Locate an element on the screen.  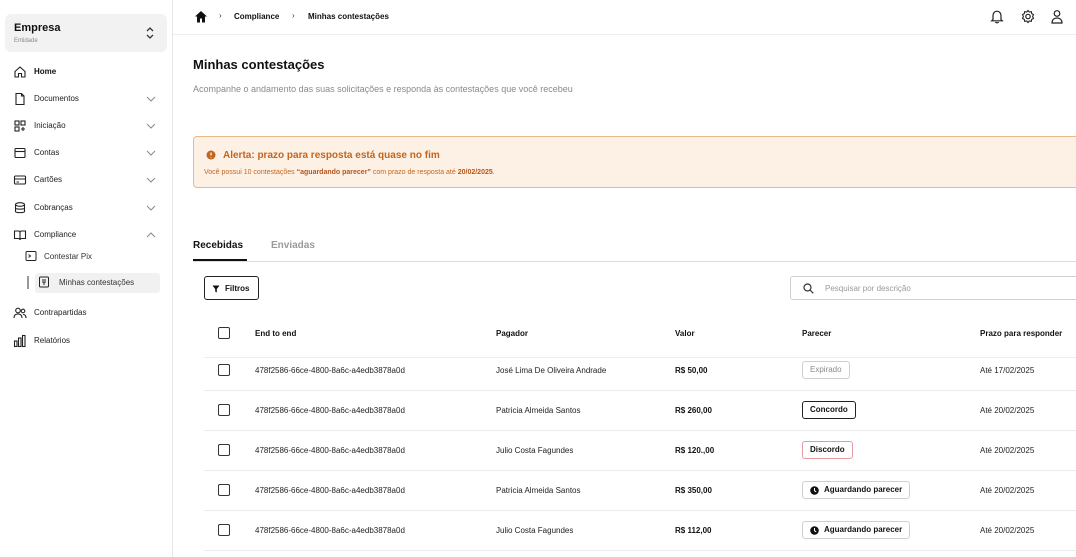
column-header-parecer: Parecer is located at coordinates (816, 333).